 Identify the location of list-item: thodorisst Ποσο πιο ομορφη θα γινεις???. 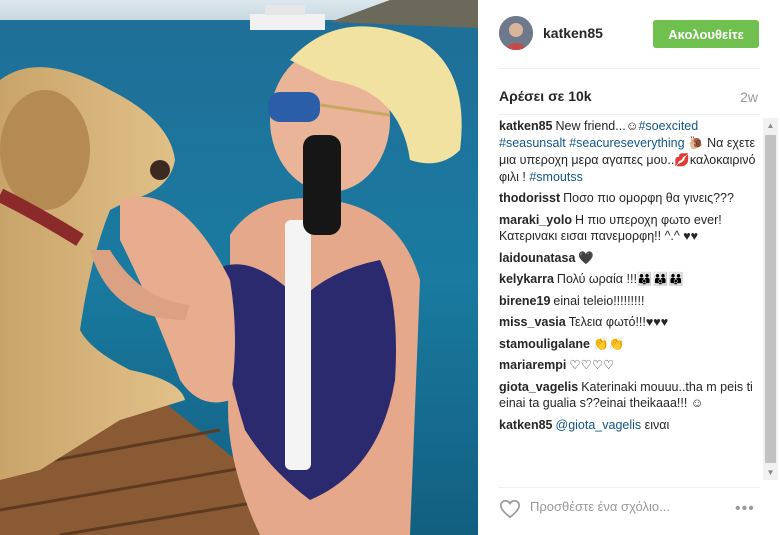
(616, 198).